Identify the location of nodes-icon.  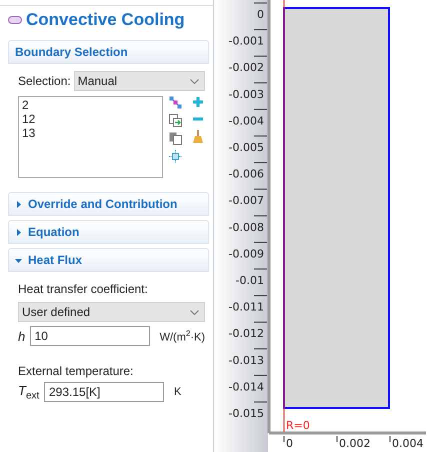
(175, 102).